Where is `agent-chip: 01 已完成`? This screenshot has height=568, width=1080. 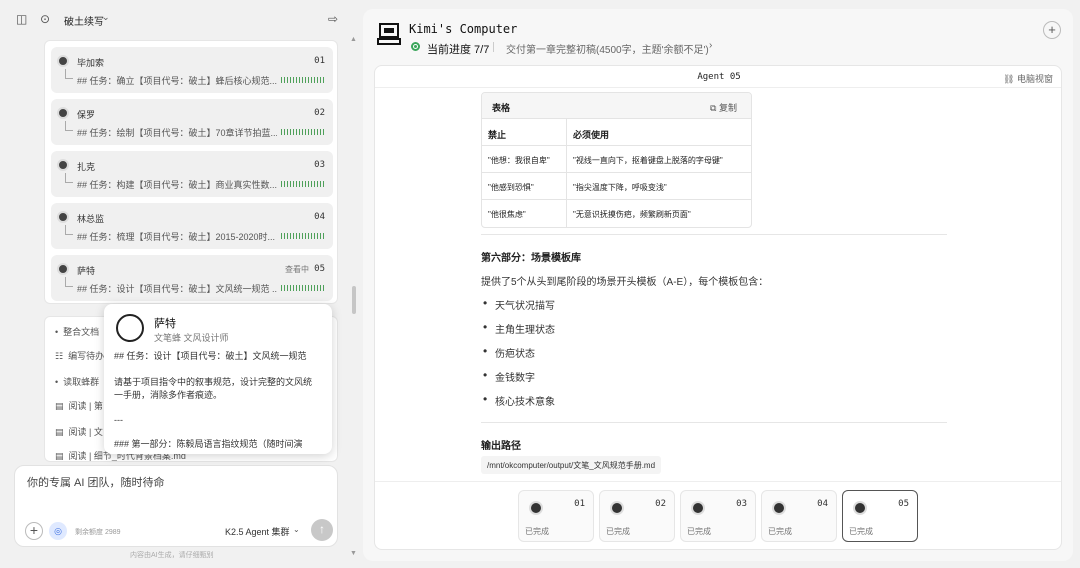
agent-chip: 01 已完成 is located at coordinates (556, 516).